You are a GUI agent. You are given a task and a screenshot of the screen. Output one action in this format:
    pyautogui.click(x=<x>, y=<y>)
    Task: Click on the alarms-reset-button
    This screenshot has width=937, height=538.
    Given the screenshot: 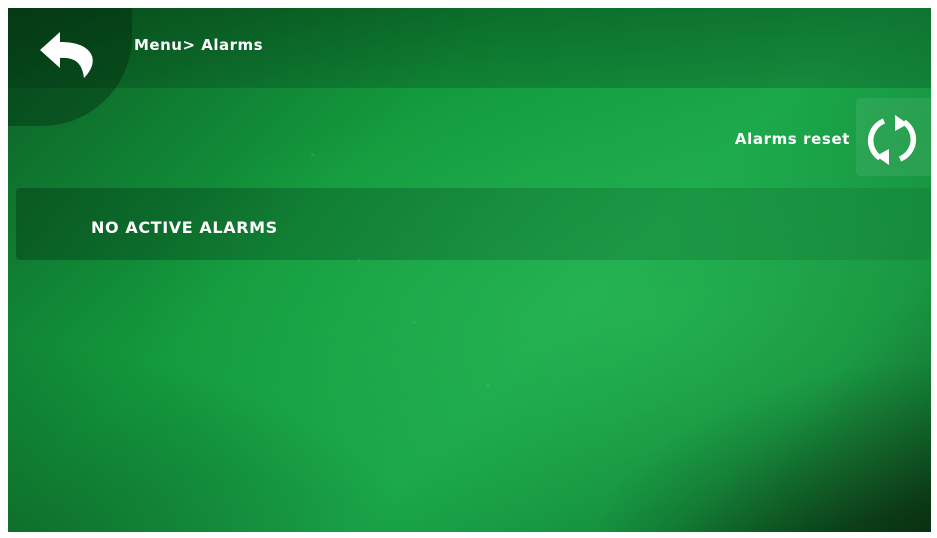 What is the action you would take?
    pyautogui.click(x=893, y=137)
    